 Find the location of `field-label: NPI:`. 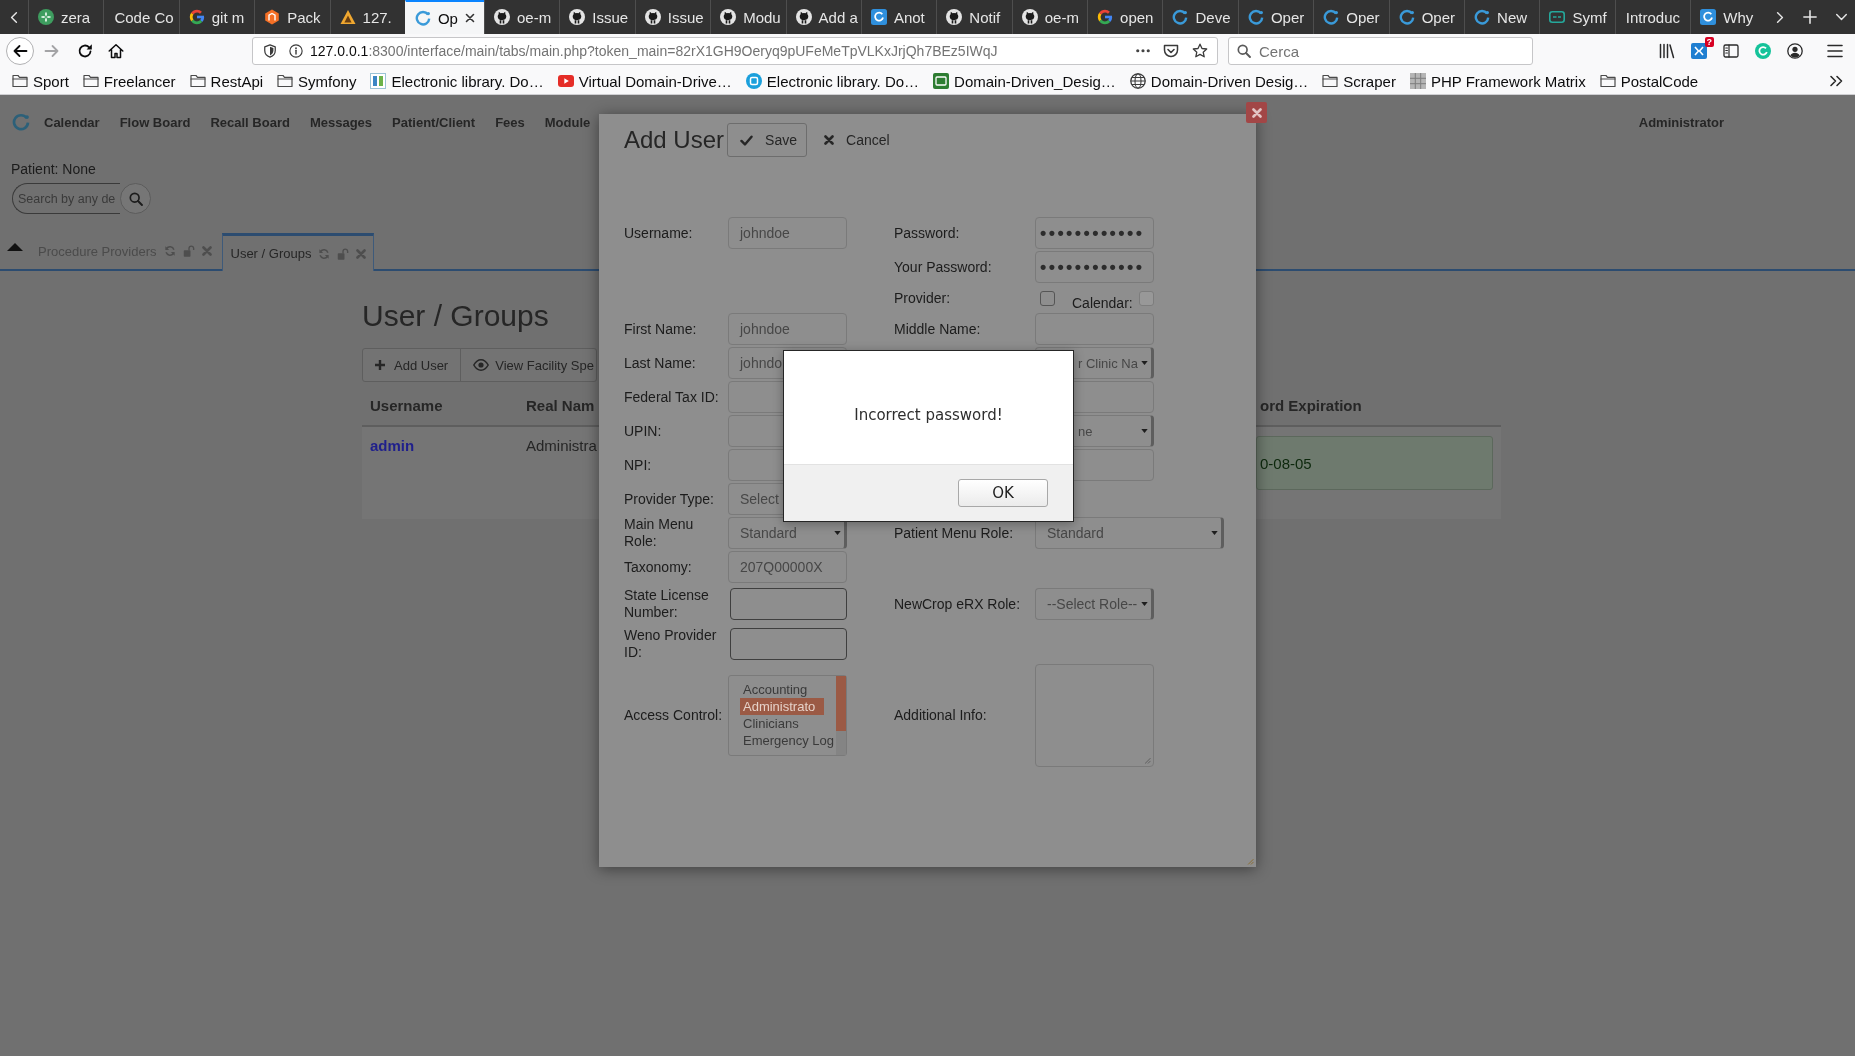

field-label: NPI: is located at coordinates (638, 465).